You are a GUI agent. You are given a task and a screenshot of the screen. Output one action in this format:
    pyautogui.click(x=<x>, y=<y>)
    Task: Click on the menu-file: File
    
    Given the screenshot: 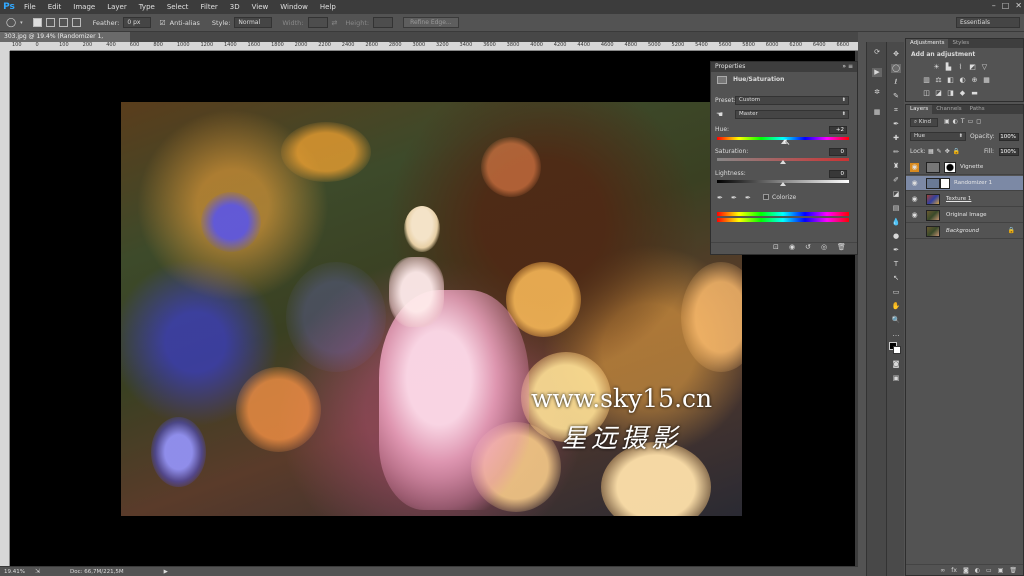 What is the action you would take?
    pyautogui.click(x=30, y=7)
    